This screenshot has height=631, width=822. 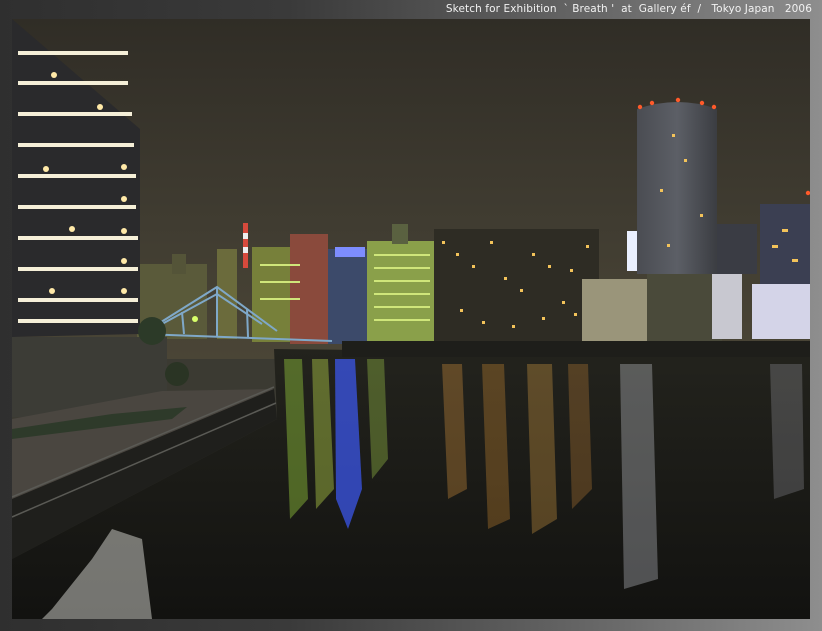 I want to click on bridge-light, so click(x=195, y=319).